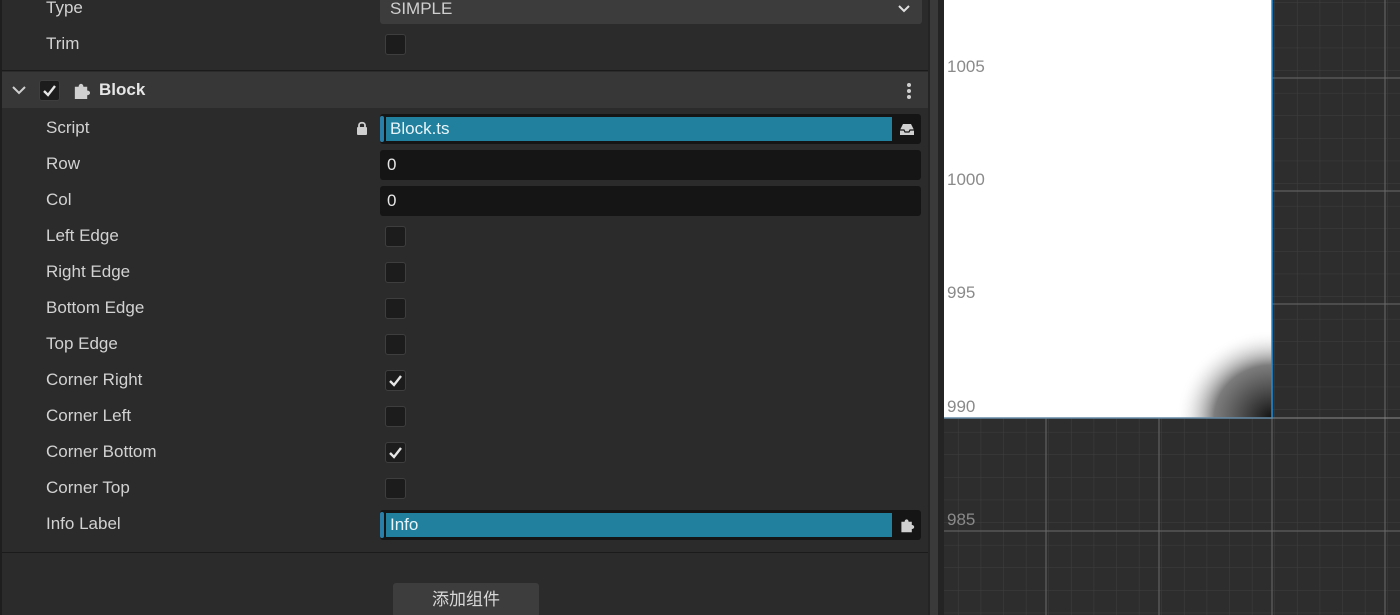 The width and height of the screenshot is (1400, 615). Describe the element at coordinates (122, 89) in the screenshot. I see `component-title: Block` at that location.